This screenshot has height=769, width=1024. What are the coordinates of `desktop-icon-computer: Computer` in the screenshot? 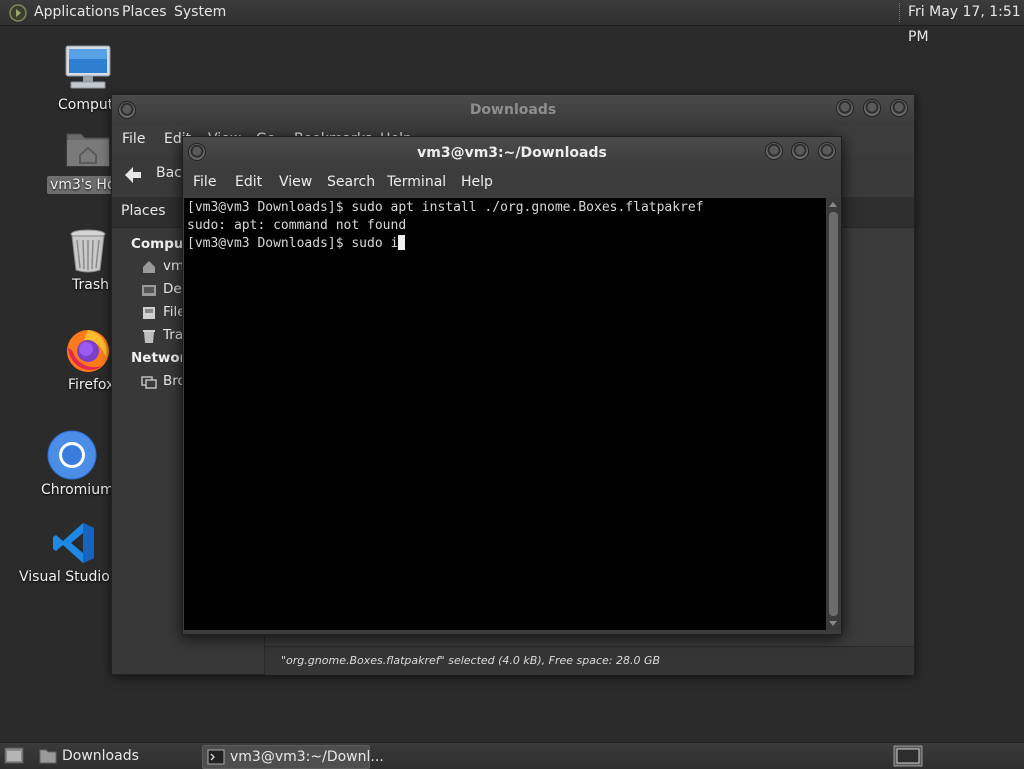 It's located at (93, 79).